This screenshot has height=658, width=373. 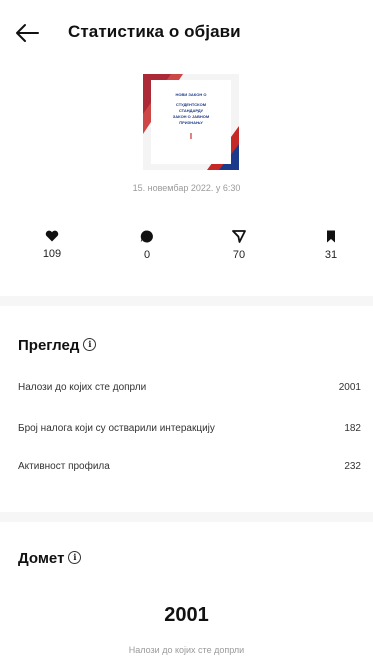 I want to click on reach-section-title: Домет i, so click(x=50, y=558).